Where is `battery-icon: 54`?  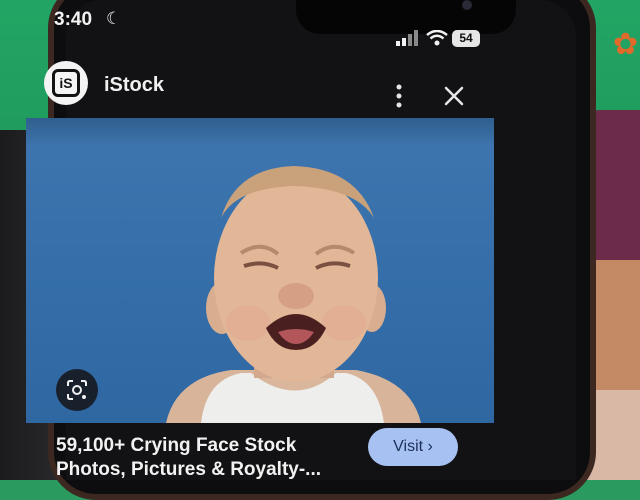 battery-icon: 54 is located at coordinates (466, 38).